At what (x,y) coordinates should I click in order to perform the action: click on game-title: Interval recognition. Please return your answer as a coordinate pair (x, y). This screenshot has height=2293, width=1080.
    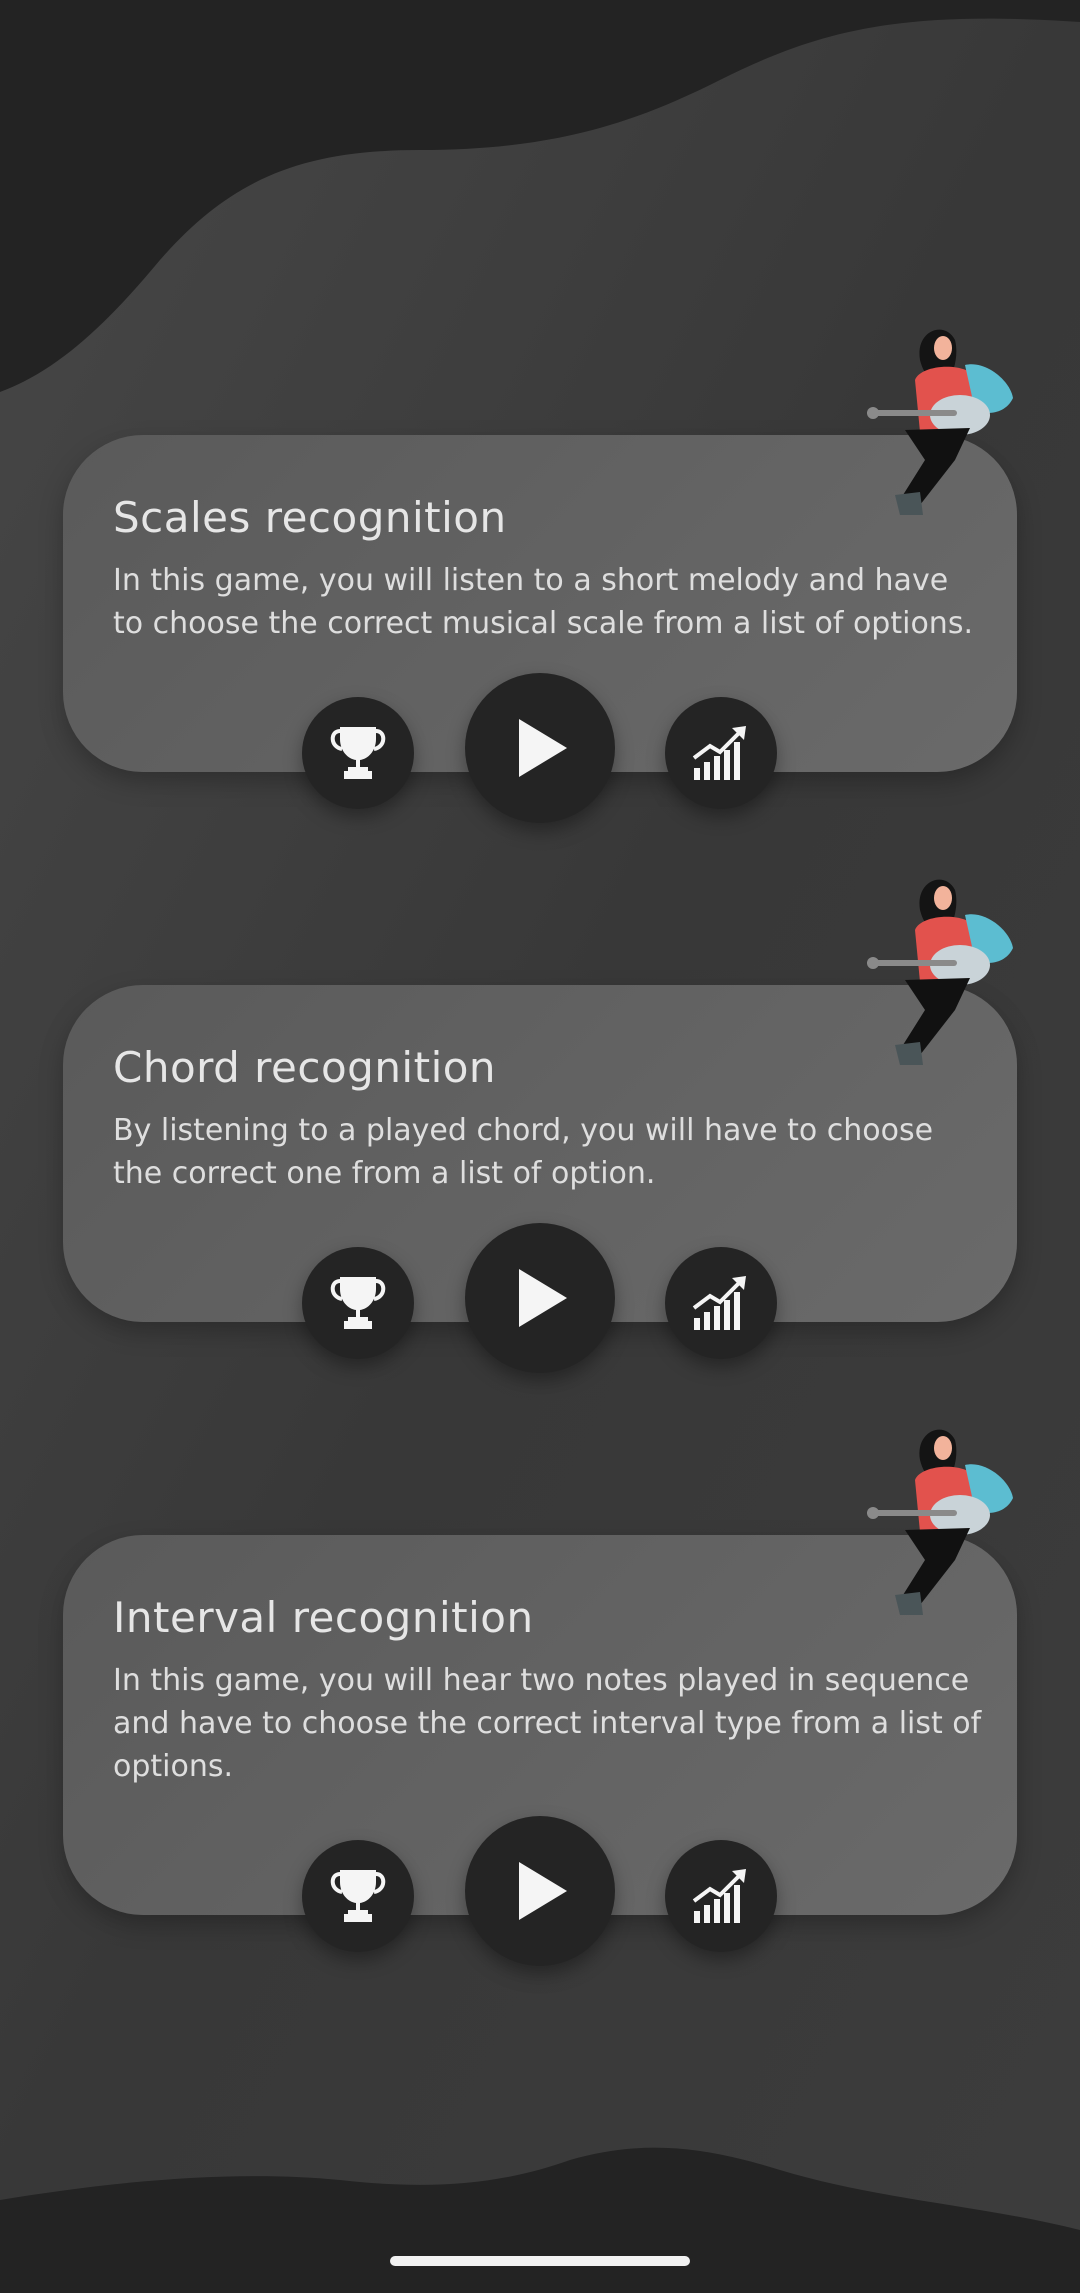
    Looking at the image, I should click on (323, 1617).